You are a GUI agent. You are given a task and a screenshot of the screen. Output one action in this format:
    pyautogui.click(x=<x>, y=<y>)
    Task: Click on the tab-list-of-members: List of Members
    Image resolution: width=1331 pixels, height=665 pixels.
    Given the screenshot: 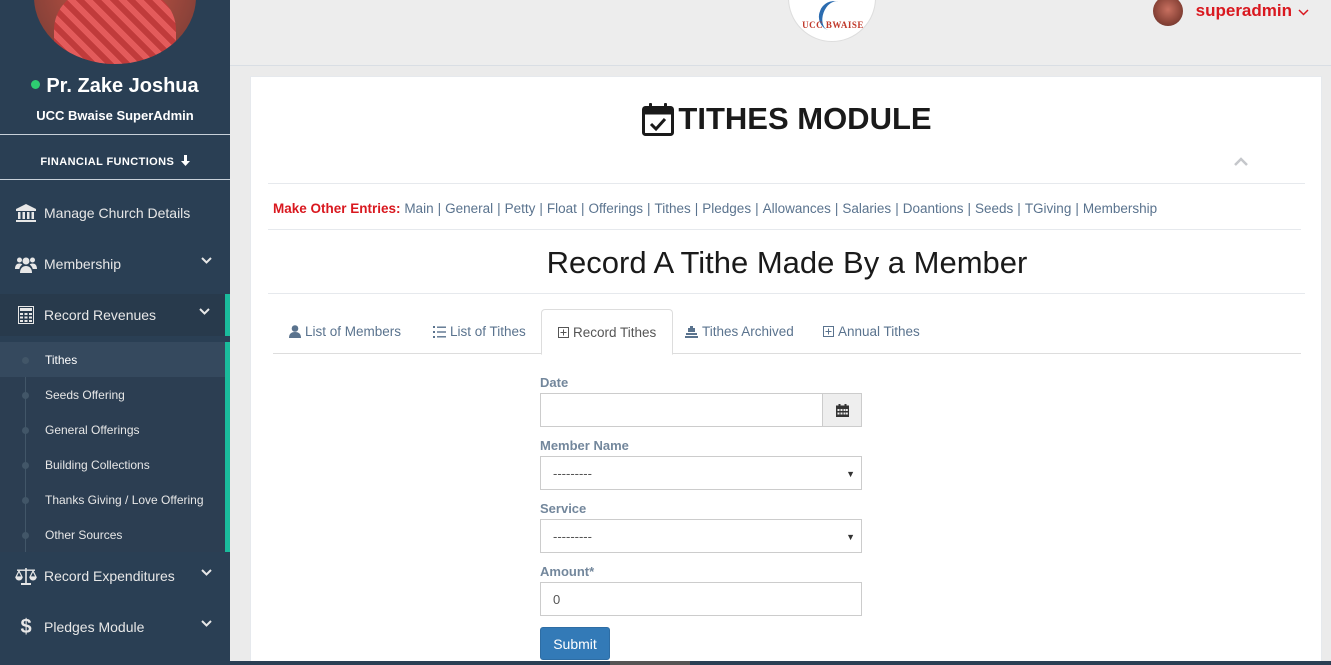 What is the action you would take?
    pyautogui.click(x=345, y=331)
    